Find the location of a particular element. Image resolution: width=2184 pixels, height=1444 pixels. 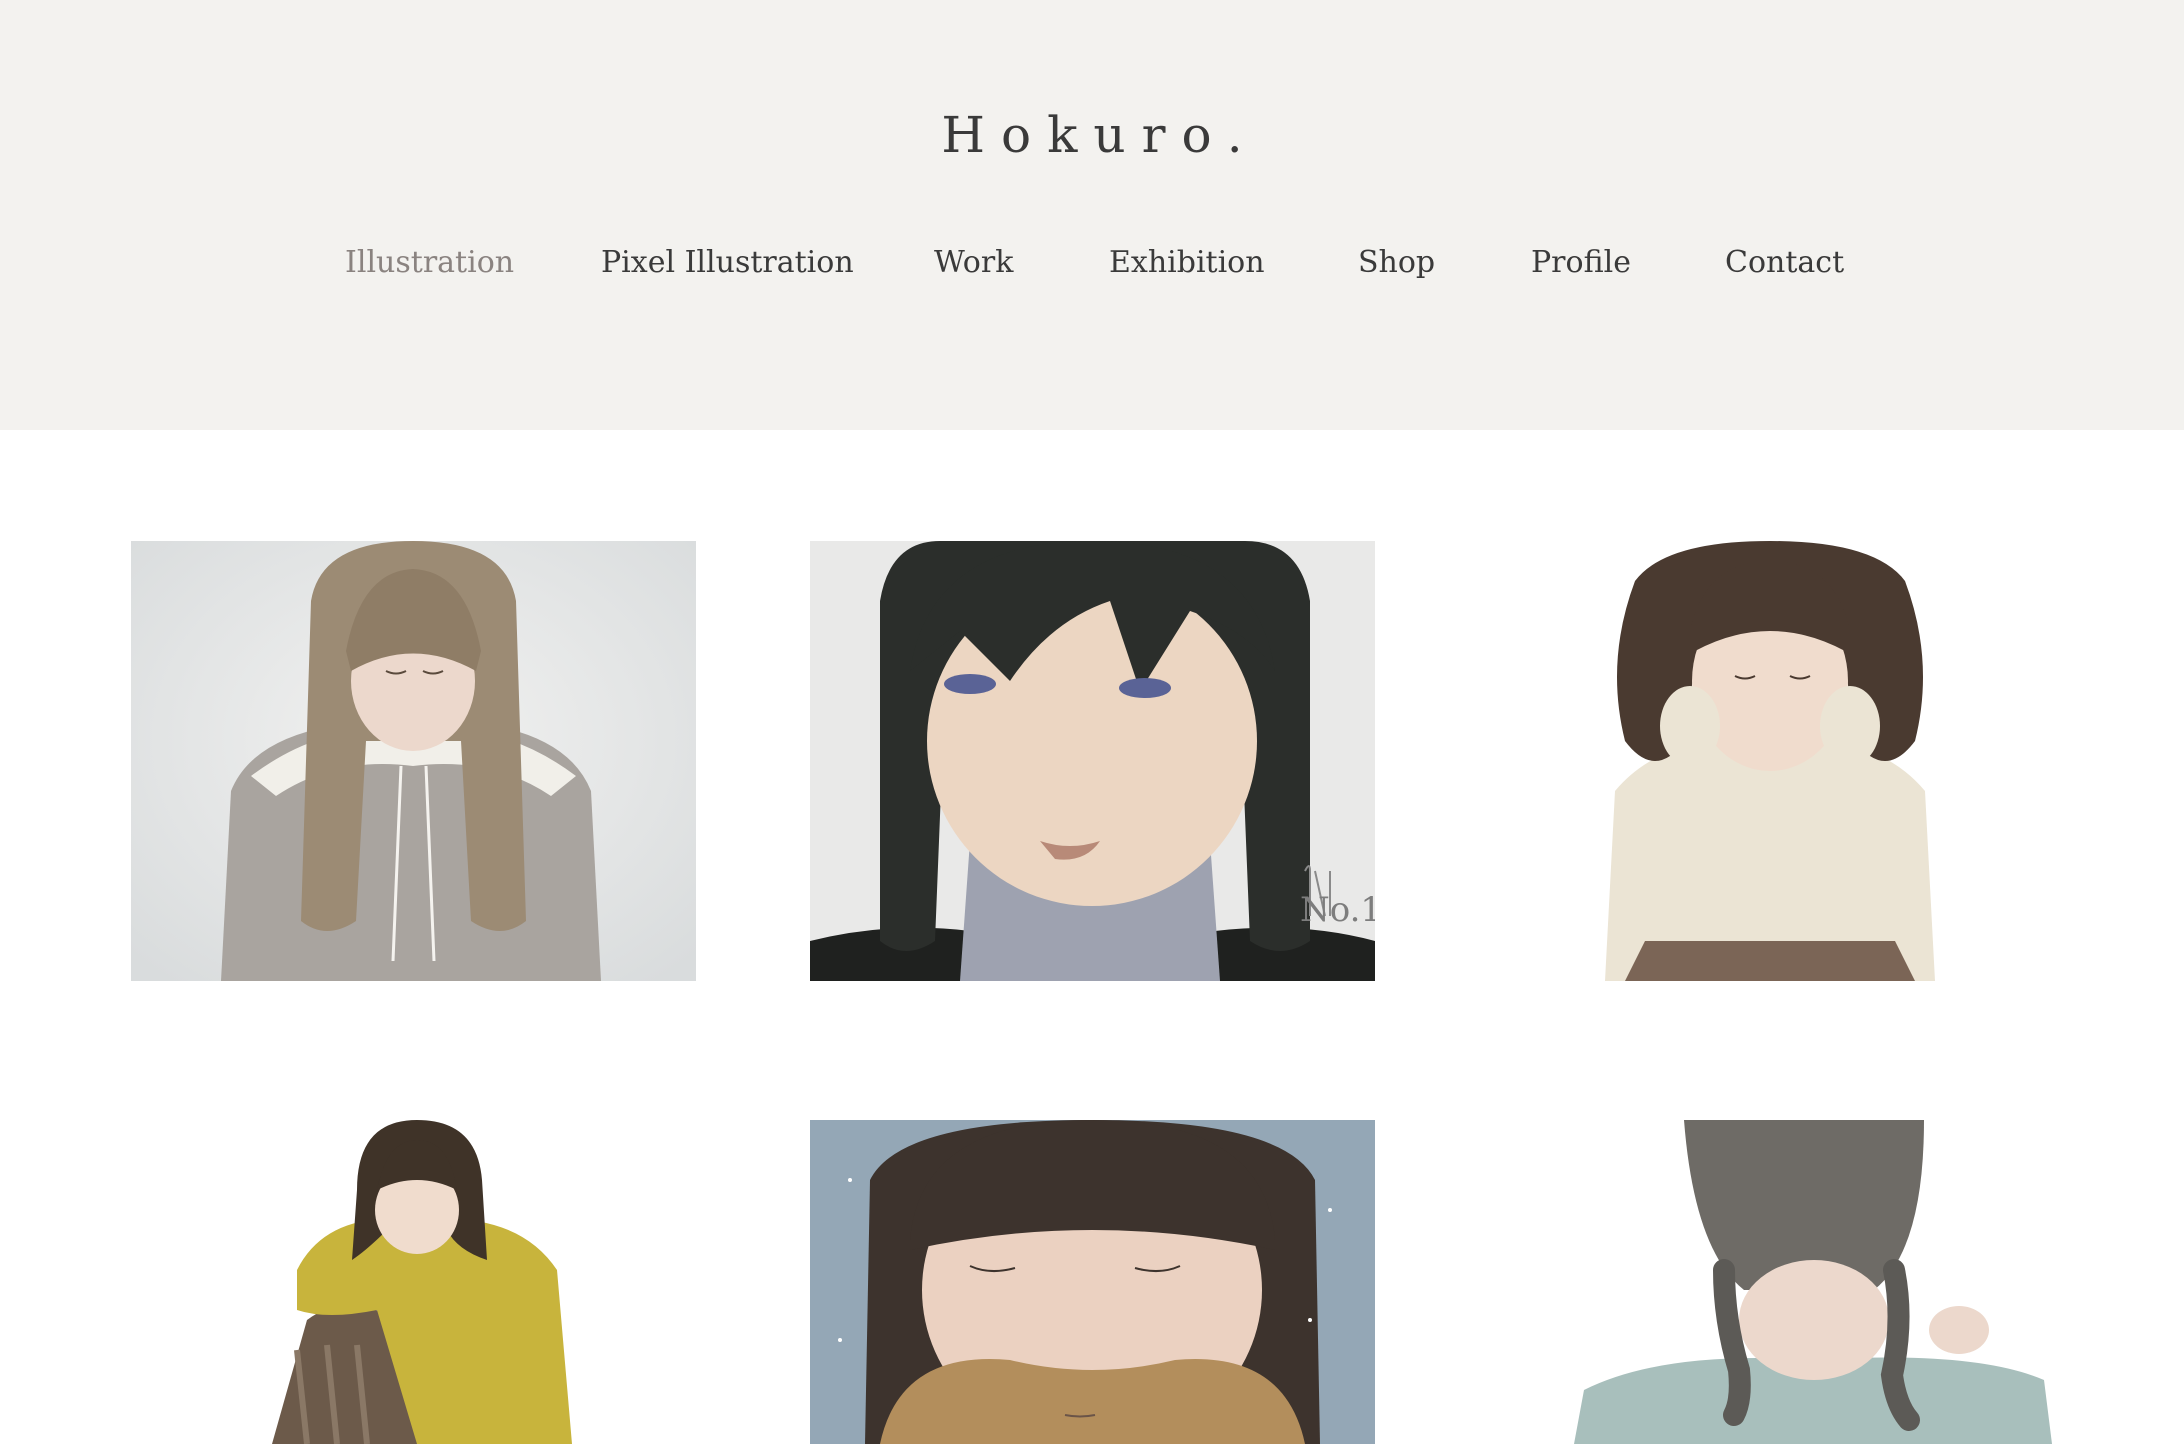

illustration-image: No.13 is located at coordinates (1092, 761).